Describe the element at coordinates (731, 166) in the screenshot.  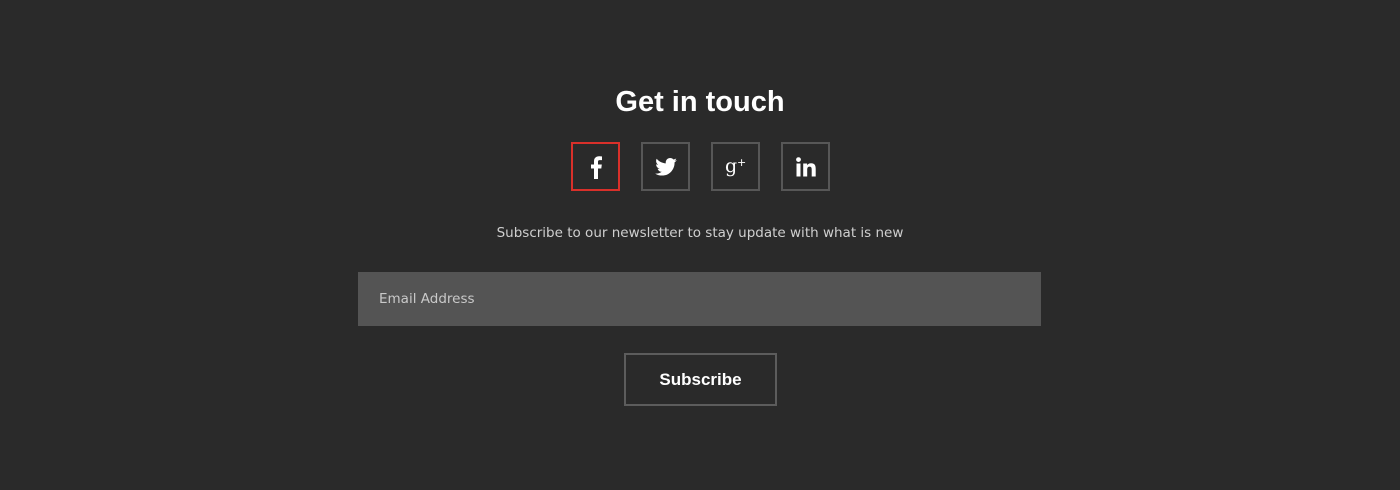
I see `svg-text: g` at that location.